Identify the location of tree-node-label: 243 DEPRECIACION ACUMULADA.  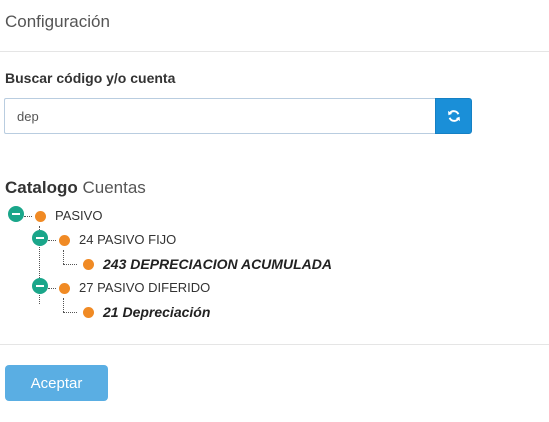
(217, 264).